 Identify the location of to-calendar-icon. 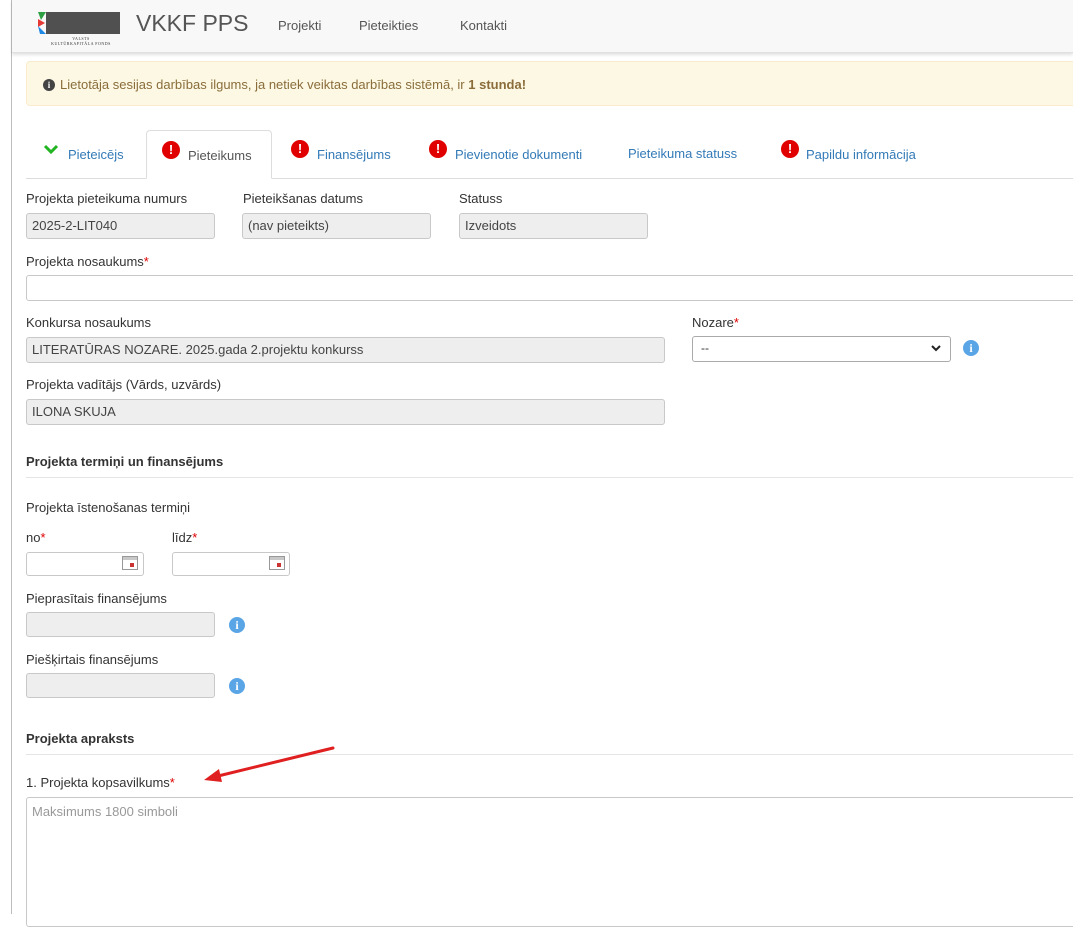
(277, 563).